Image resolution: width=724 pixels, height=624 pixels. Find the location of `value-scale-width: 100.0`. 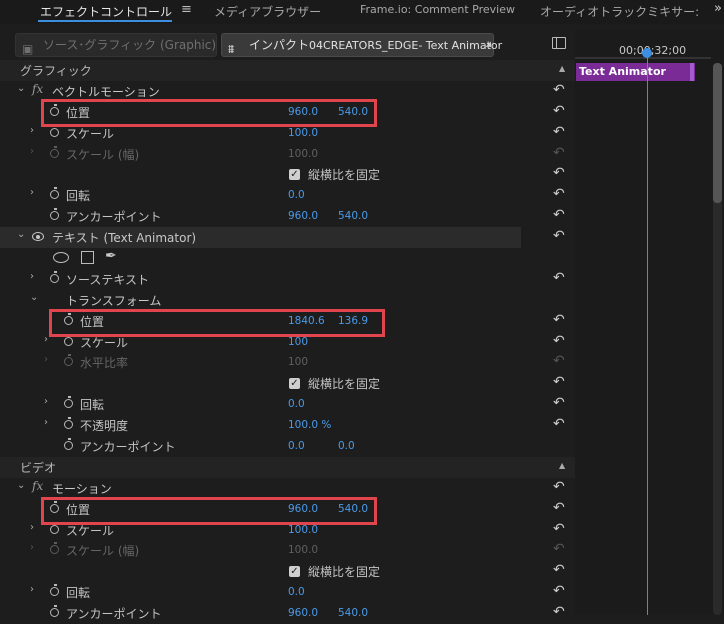

value-scale-width: 100.0 is located at coordinates (303, 153).